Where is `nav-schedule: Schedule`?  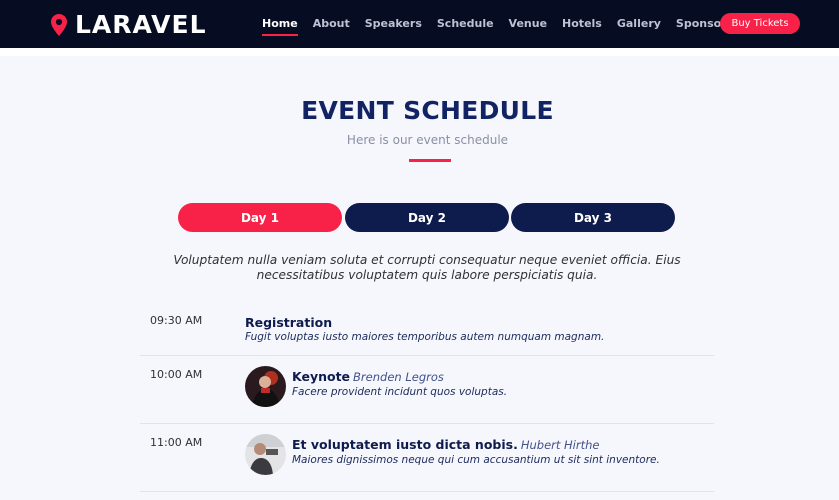
nav-schedule: Schedule is located at coordinates (465, 24).